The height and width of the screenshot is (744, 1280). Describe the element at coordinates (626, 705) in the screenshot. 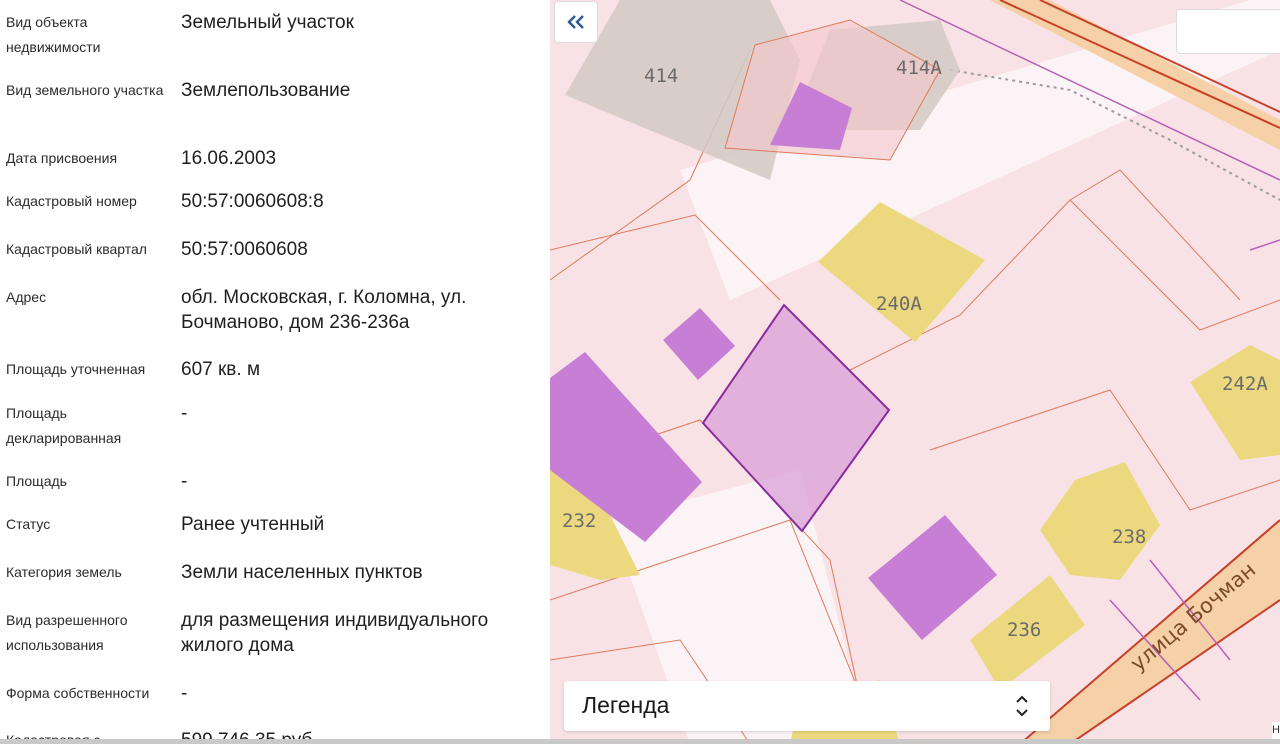

I see `legend-title: Легенда` at that location.